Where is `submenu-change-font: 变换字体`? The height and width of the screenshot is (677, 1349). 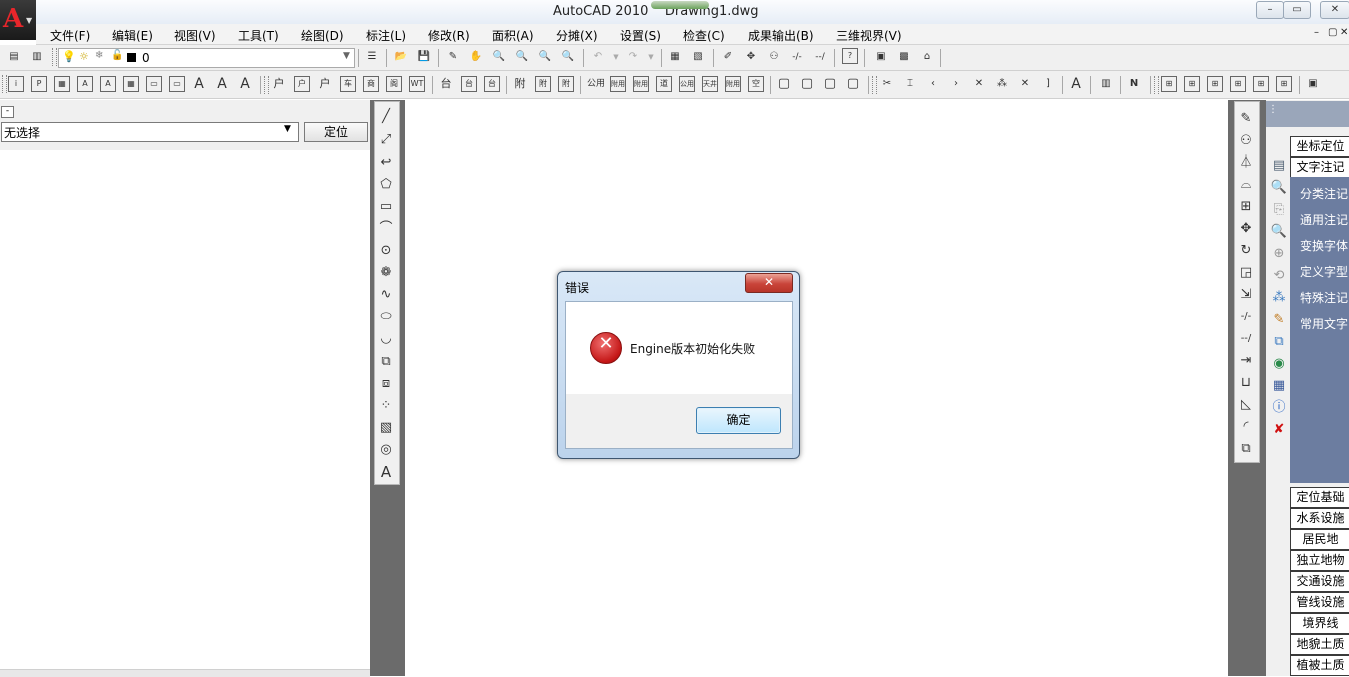
submenu-change-font: 变换字体 is located at coordinates (1324, 245).